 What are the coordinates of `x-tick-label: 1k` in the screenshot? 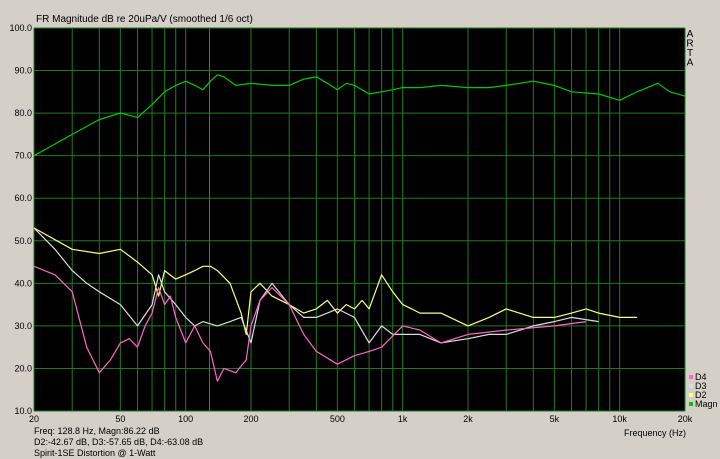 It's located at (403, 419).